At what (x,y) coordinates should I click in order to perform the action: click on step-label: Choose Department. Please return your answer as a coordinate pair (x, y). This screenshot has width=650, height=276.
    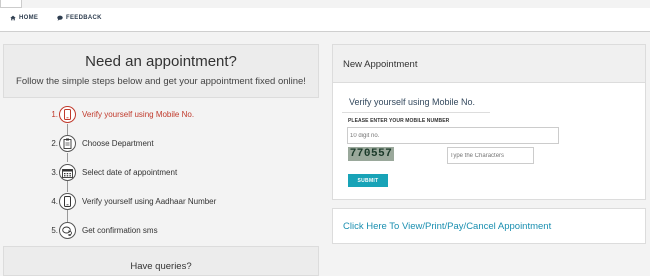
    Looking at the image, I should click on (118, 143).